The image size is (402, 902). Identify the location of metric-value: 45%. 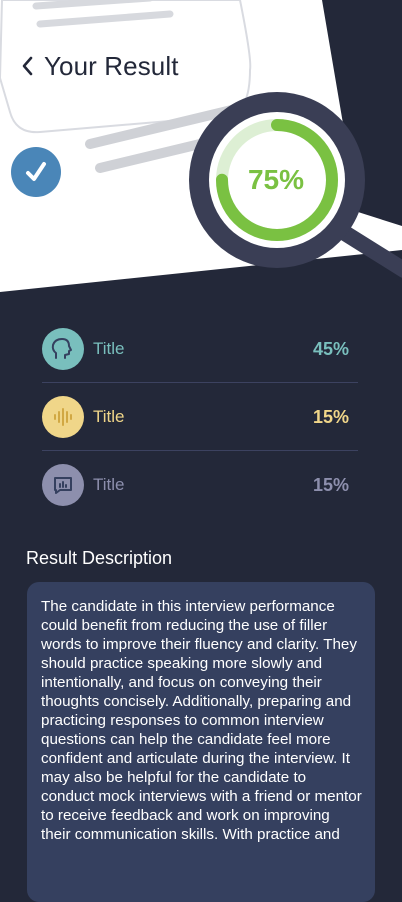
(330, 348).